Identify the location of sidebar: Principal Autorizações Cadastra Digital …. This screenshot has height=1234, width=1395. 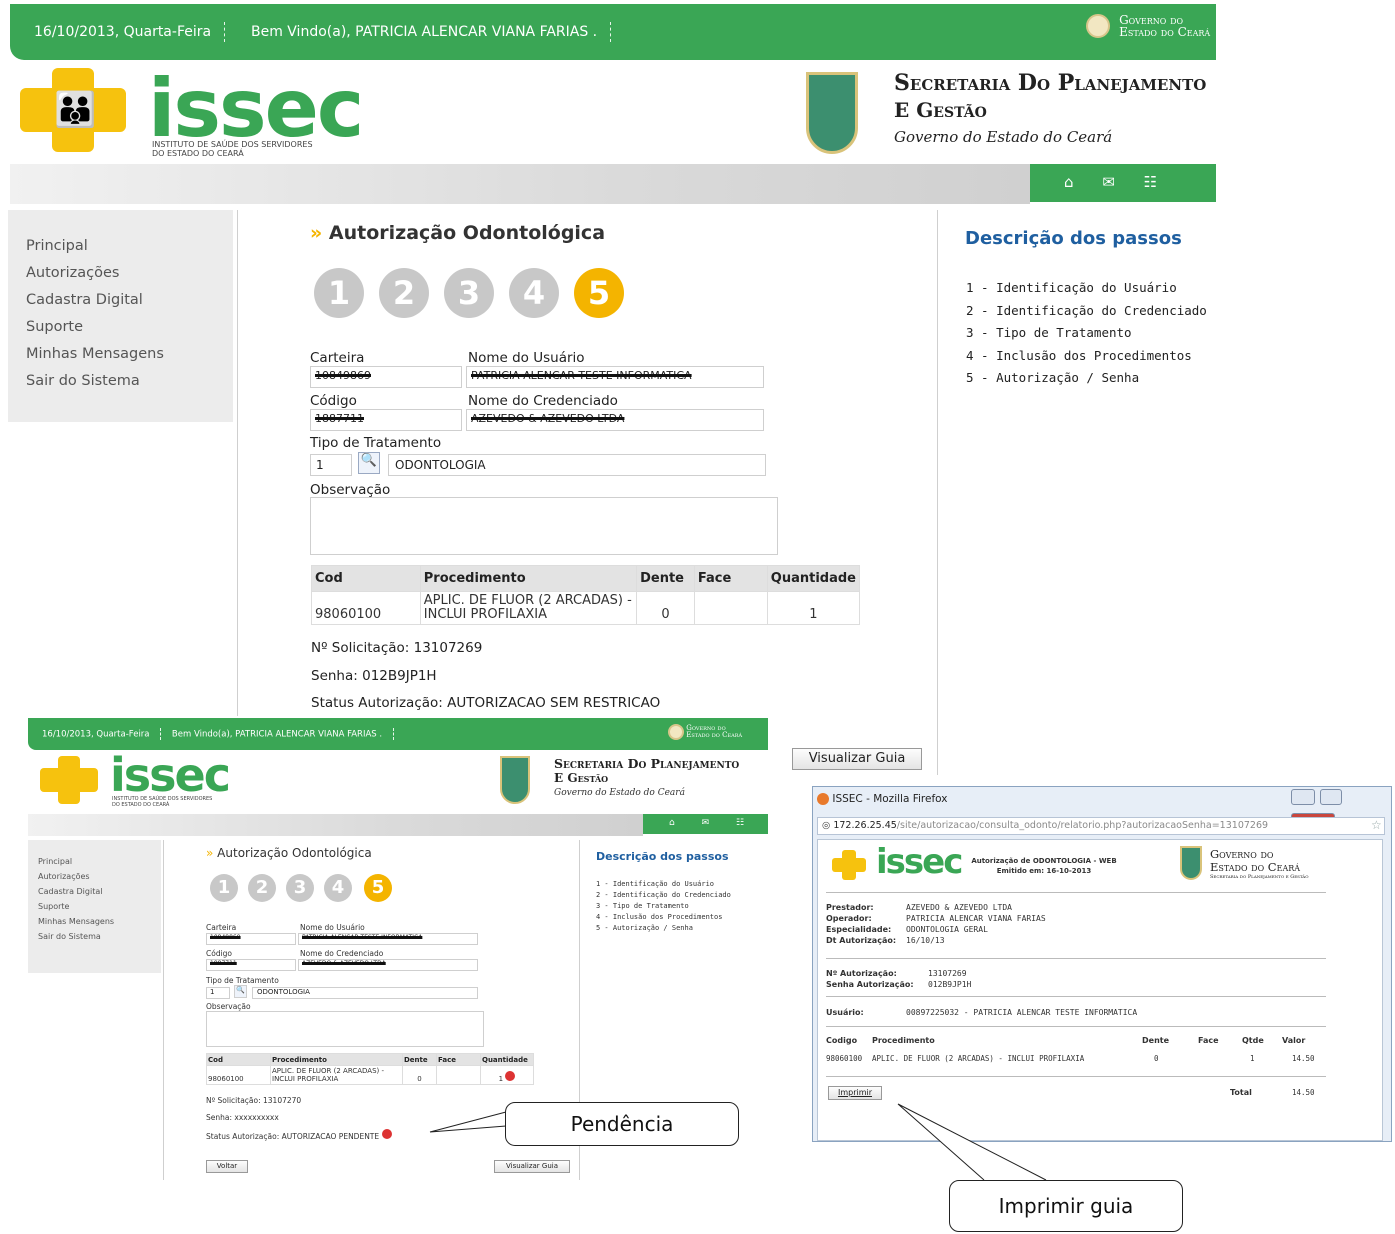
(120, 316).